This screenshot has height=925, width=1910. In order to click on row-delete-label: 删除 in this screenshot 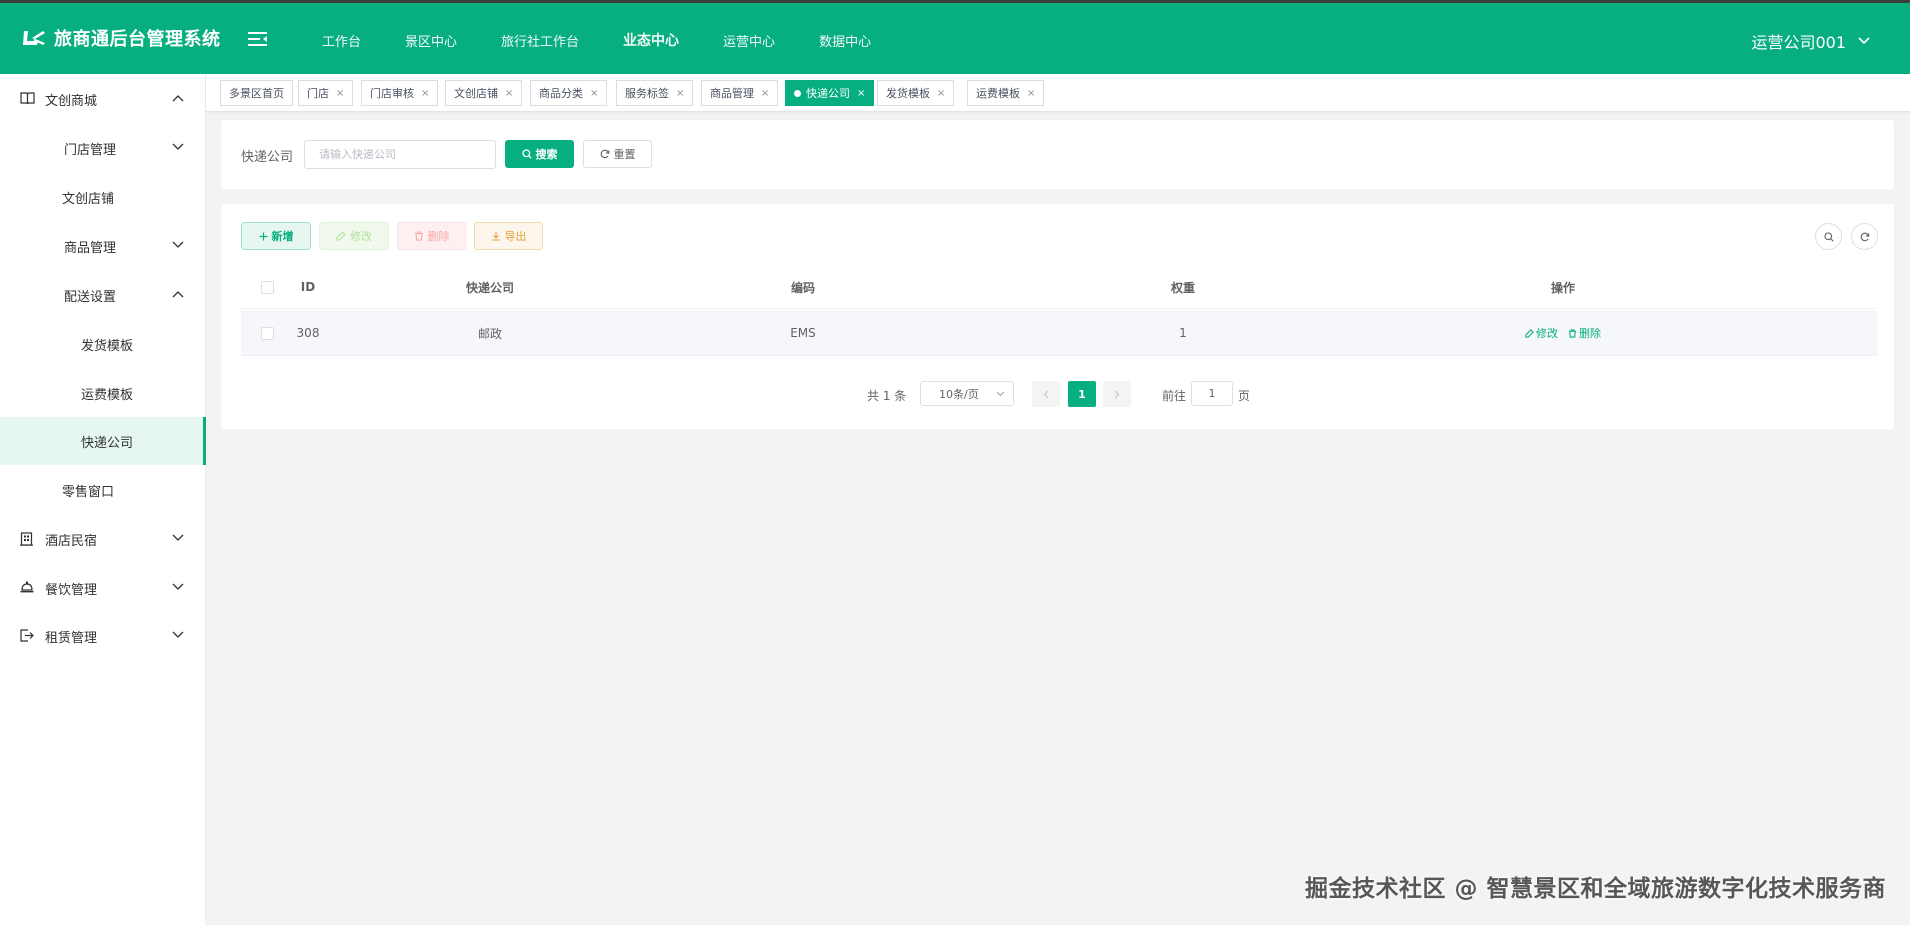, I will do `click(1590, 333)`.